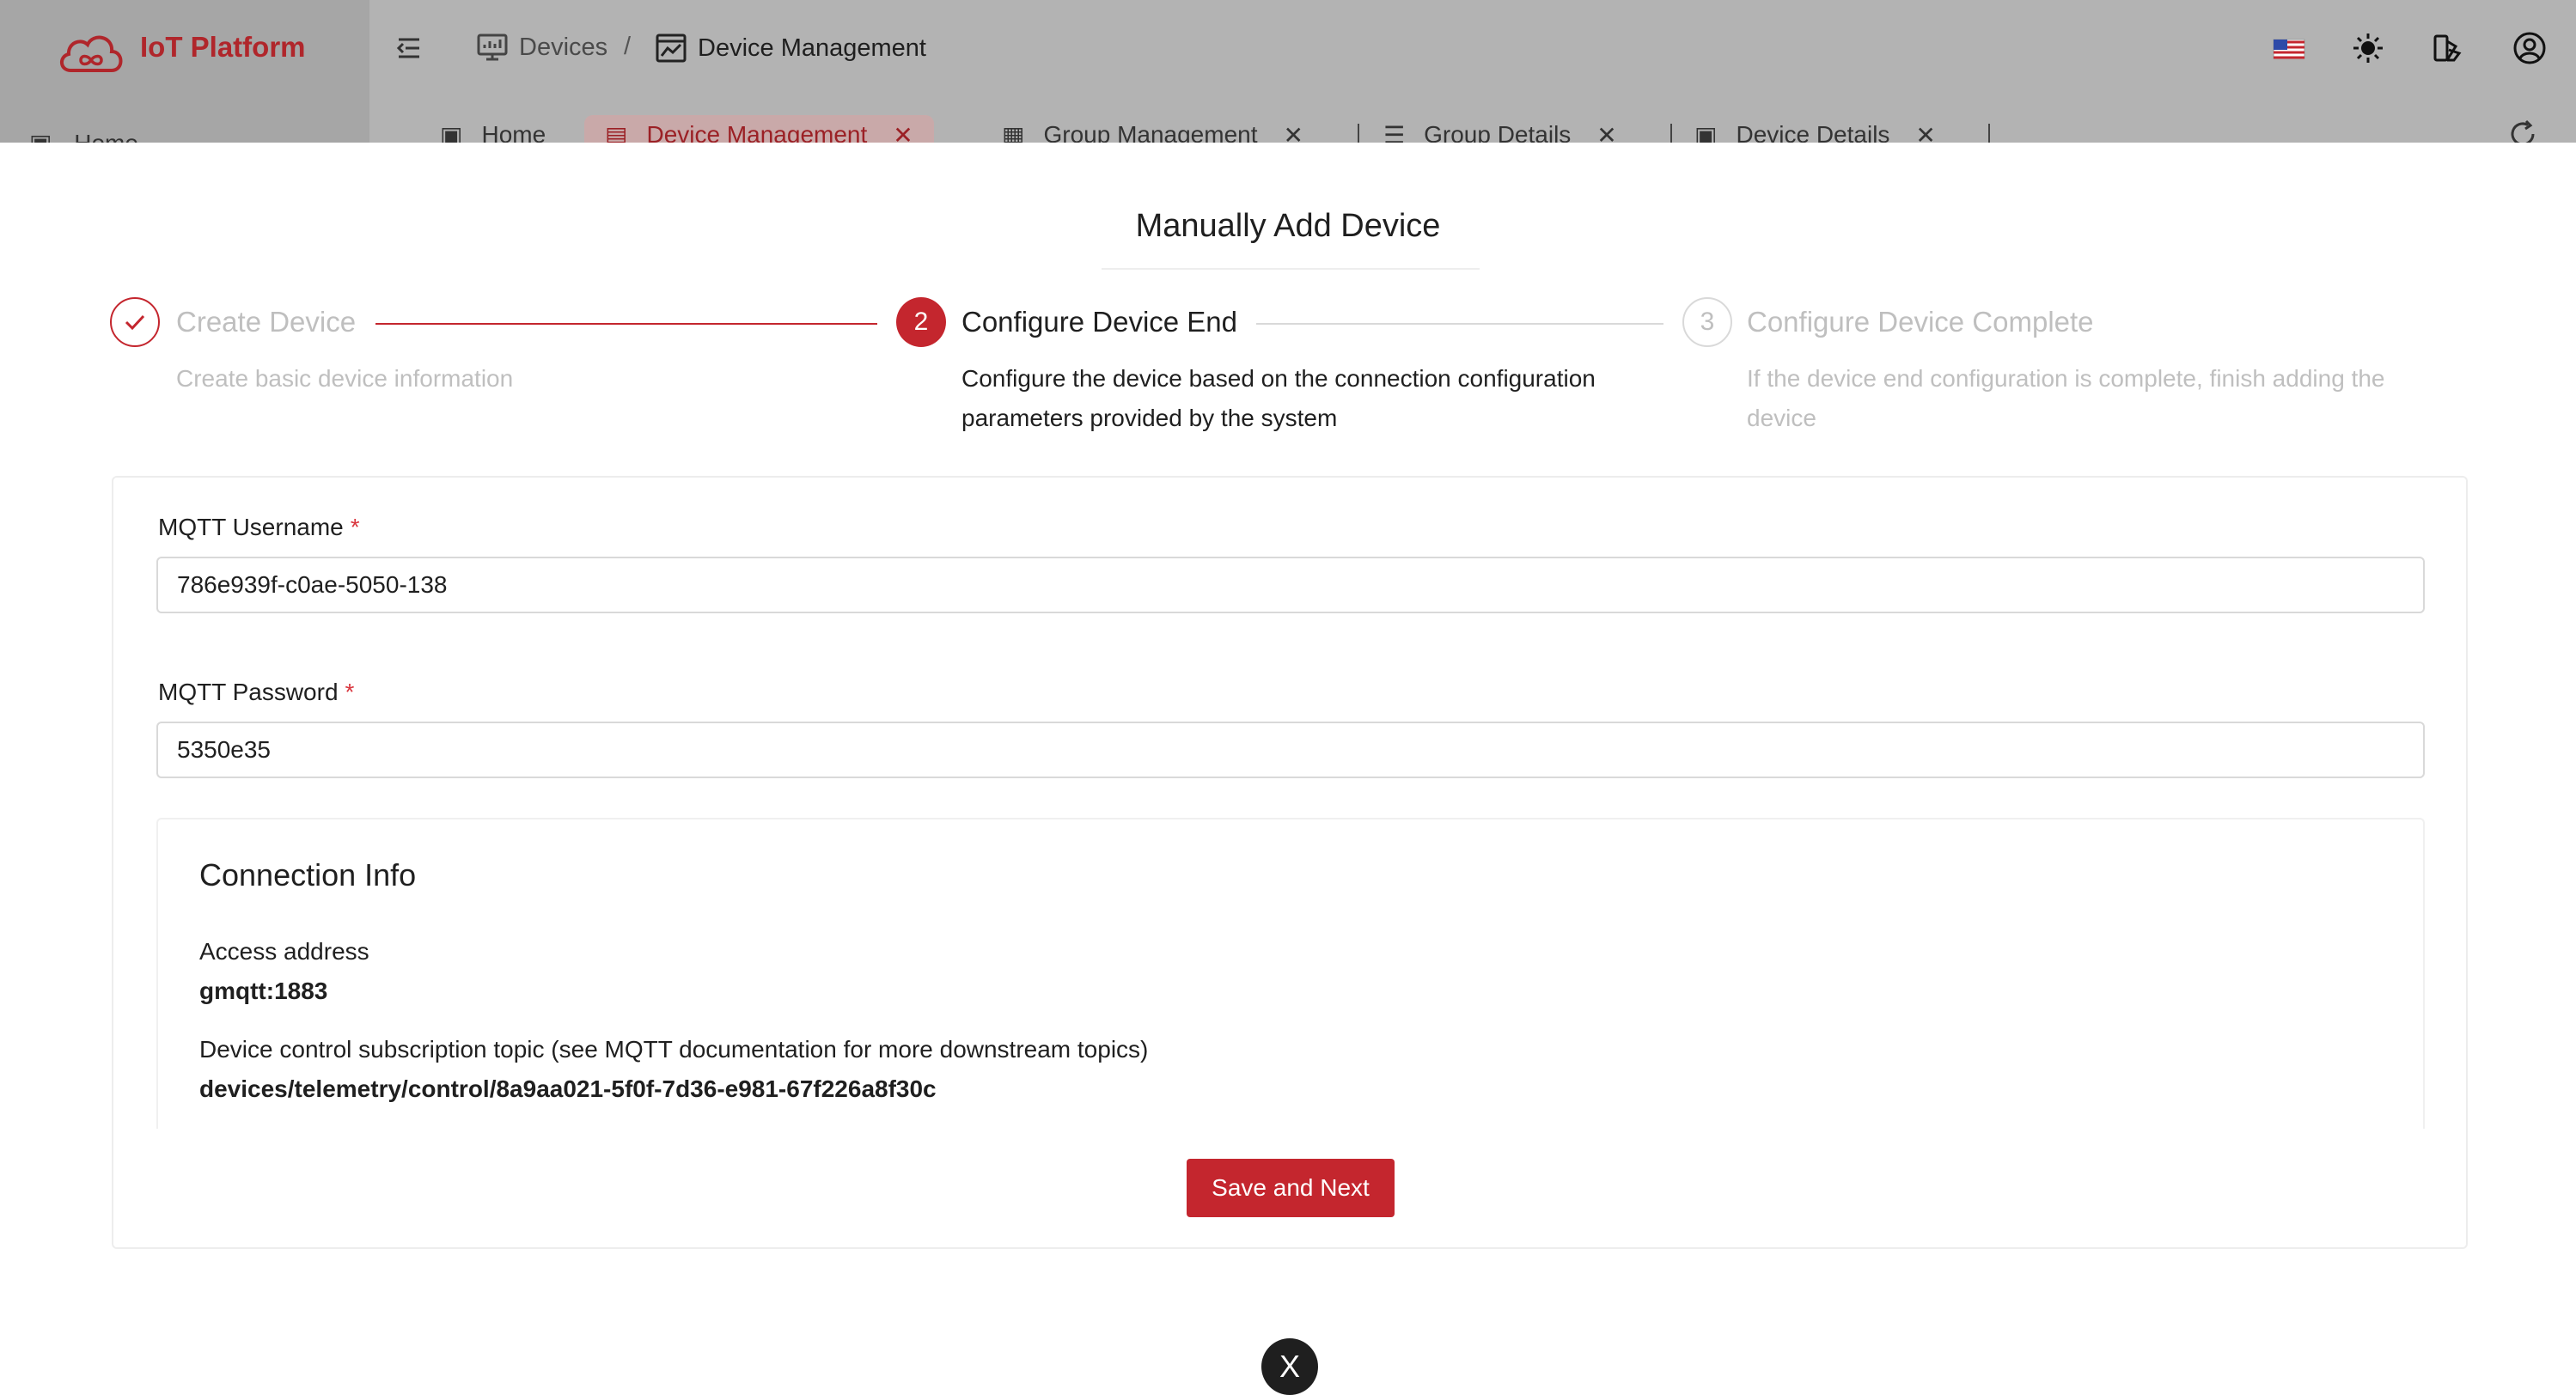 This screenshot has height=1395, width=2576. What do you see at coordinates (626, 324) in the screenshot?
I see `step-1-connector` at bounding box center [626, 324].